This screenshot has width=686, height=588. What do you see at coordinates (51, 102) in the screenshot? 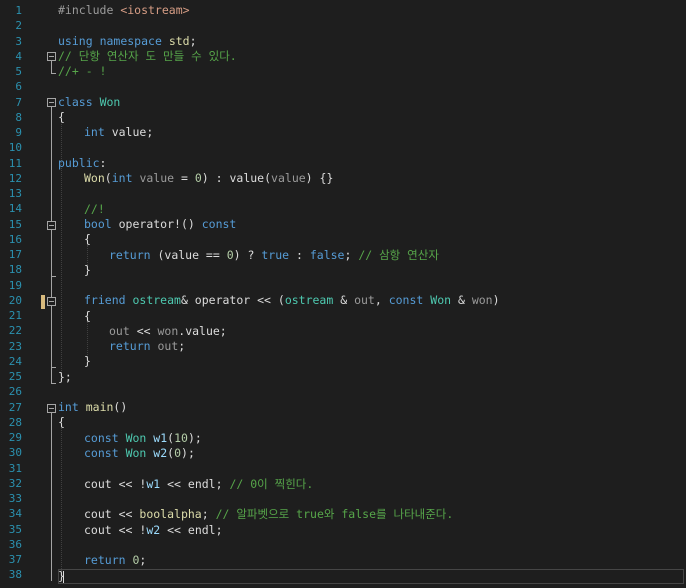
I see `fold-toggle-class` at bounding box center [51, 102].